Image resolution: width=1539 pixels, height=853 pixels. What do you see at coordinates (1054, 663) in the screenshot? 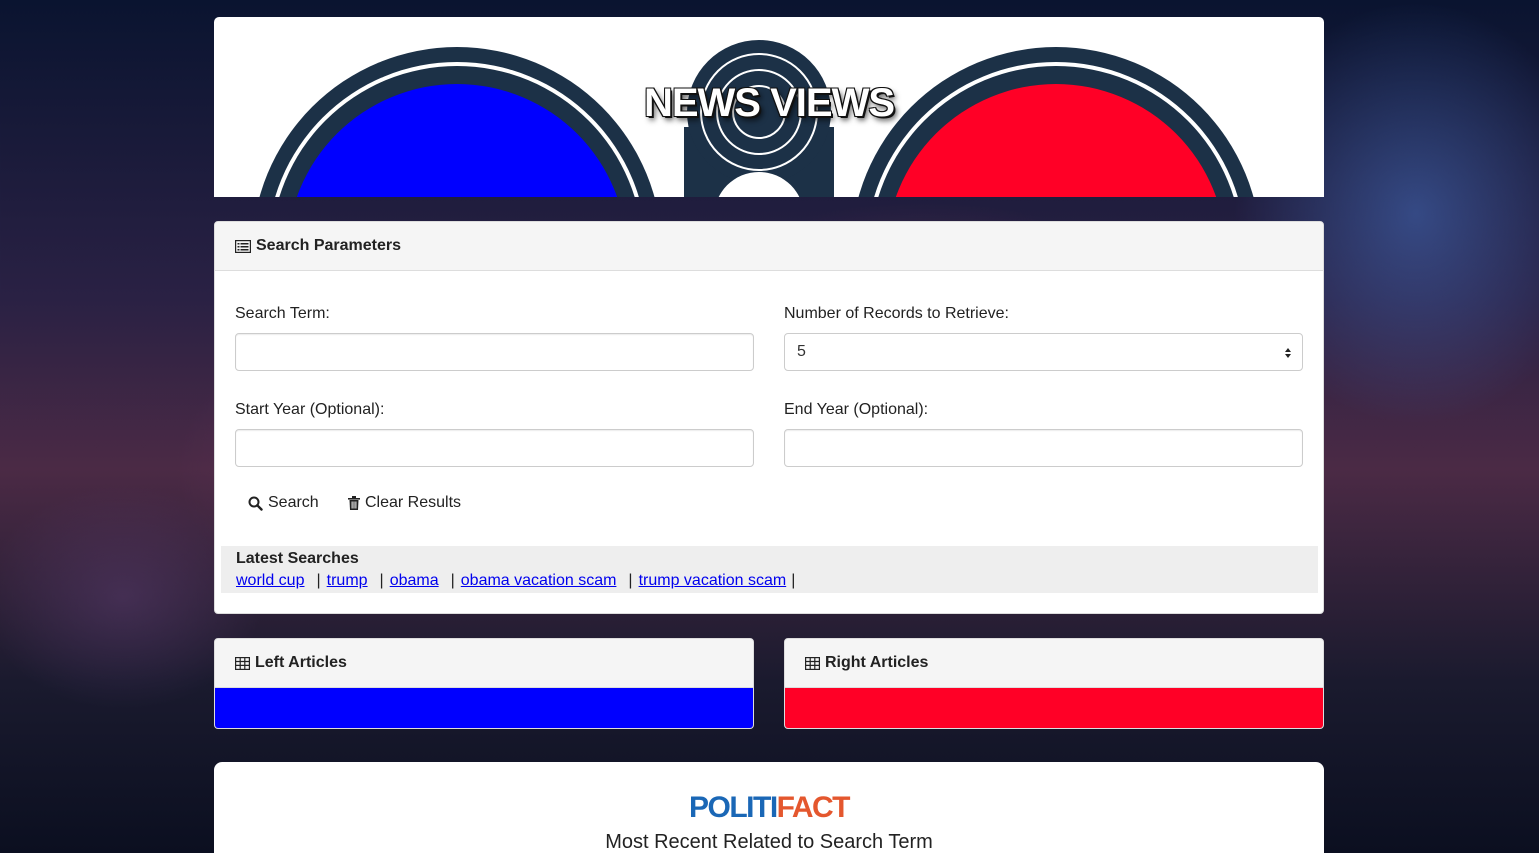
I see `right-articles-heading: Right Articles` at bounding box center [1054, 663].